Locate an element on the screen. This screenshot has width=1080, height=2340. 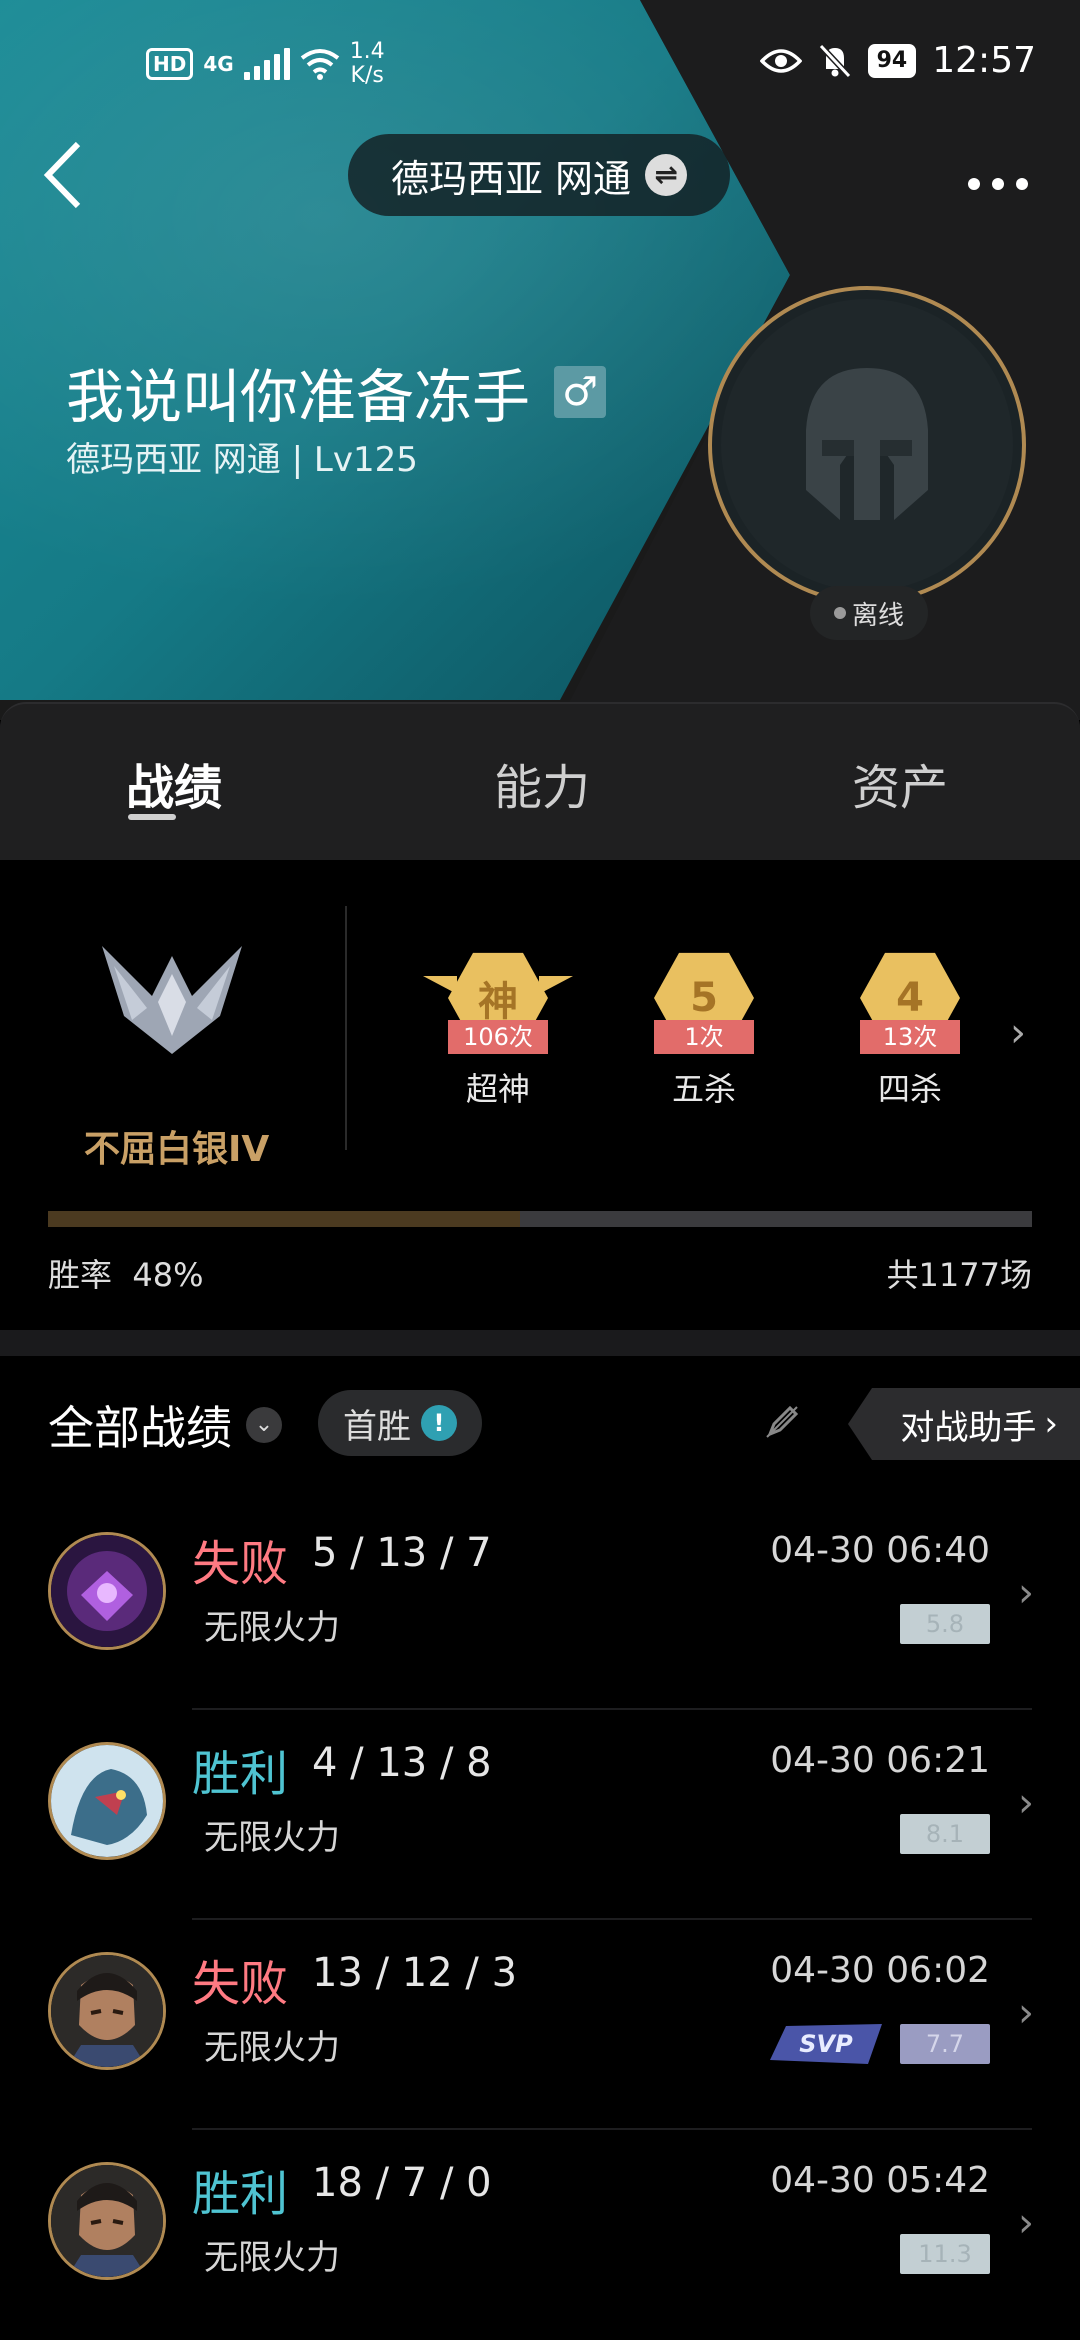
edit-pen-icon is located at coordinates (782, 1426).